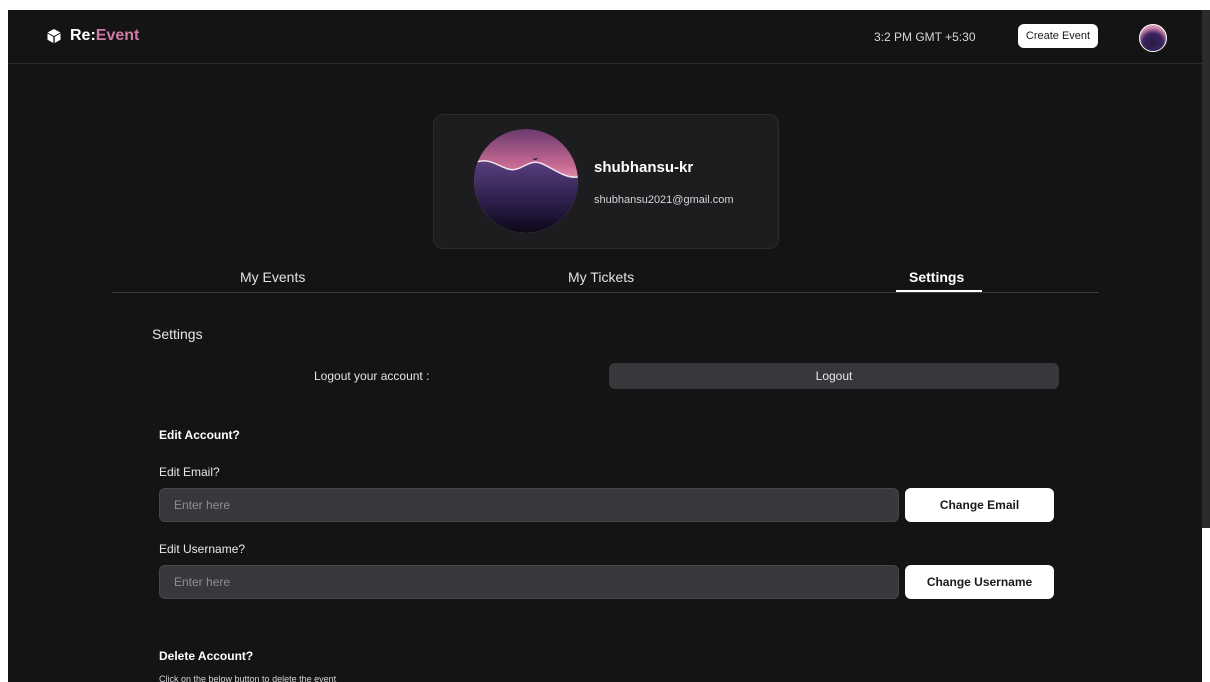 This screenshot has width=1210, height=682. I want to click on profile-email: shubhansu2021@gmail.com, so click(664, 200).